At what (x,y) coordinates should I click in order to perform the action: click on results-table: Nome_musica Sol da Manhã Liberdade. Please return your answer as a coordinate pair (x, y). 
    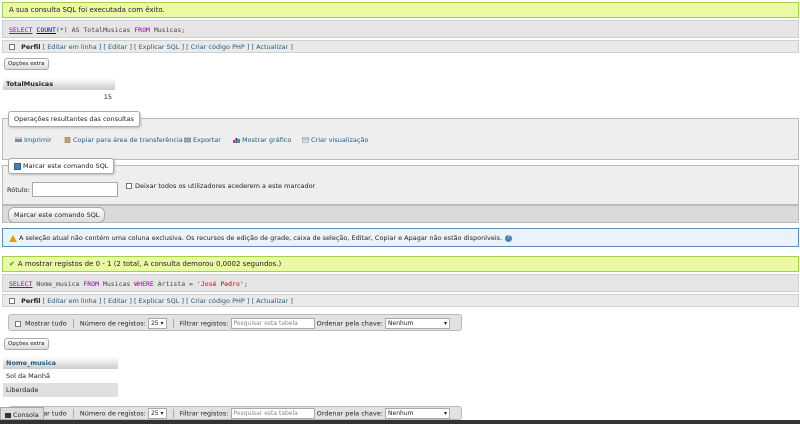
    Looking at the image, I should click on (60, 377).